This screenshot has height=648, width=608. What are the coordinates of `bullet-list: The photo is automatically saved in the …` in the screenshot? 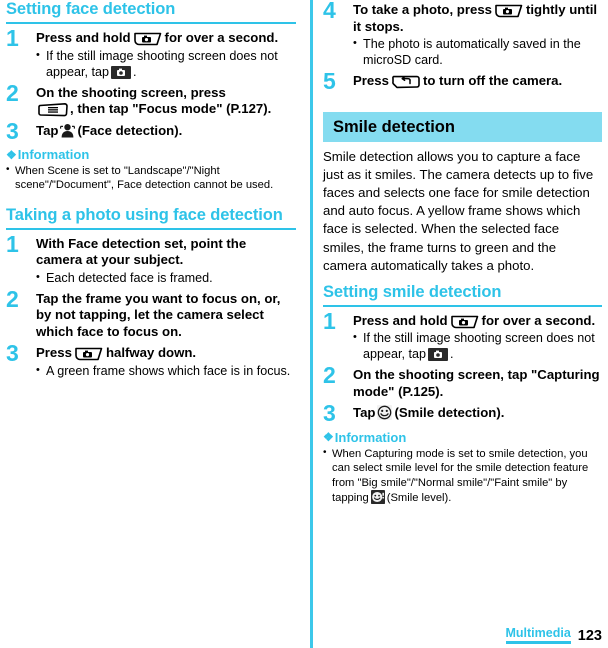 It's located at (477, 51).